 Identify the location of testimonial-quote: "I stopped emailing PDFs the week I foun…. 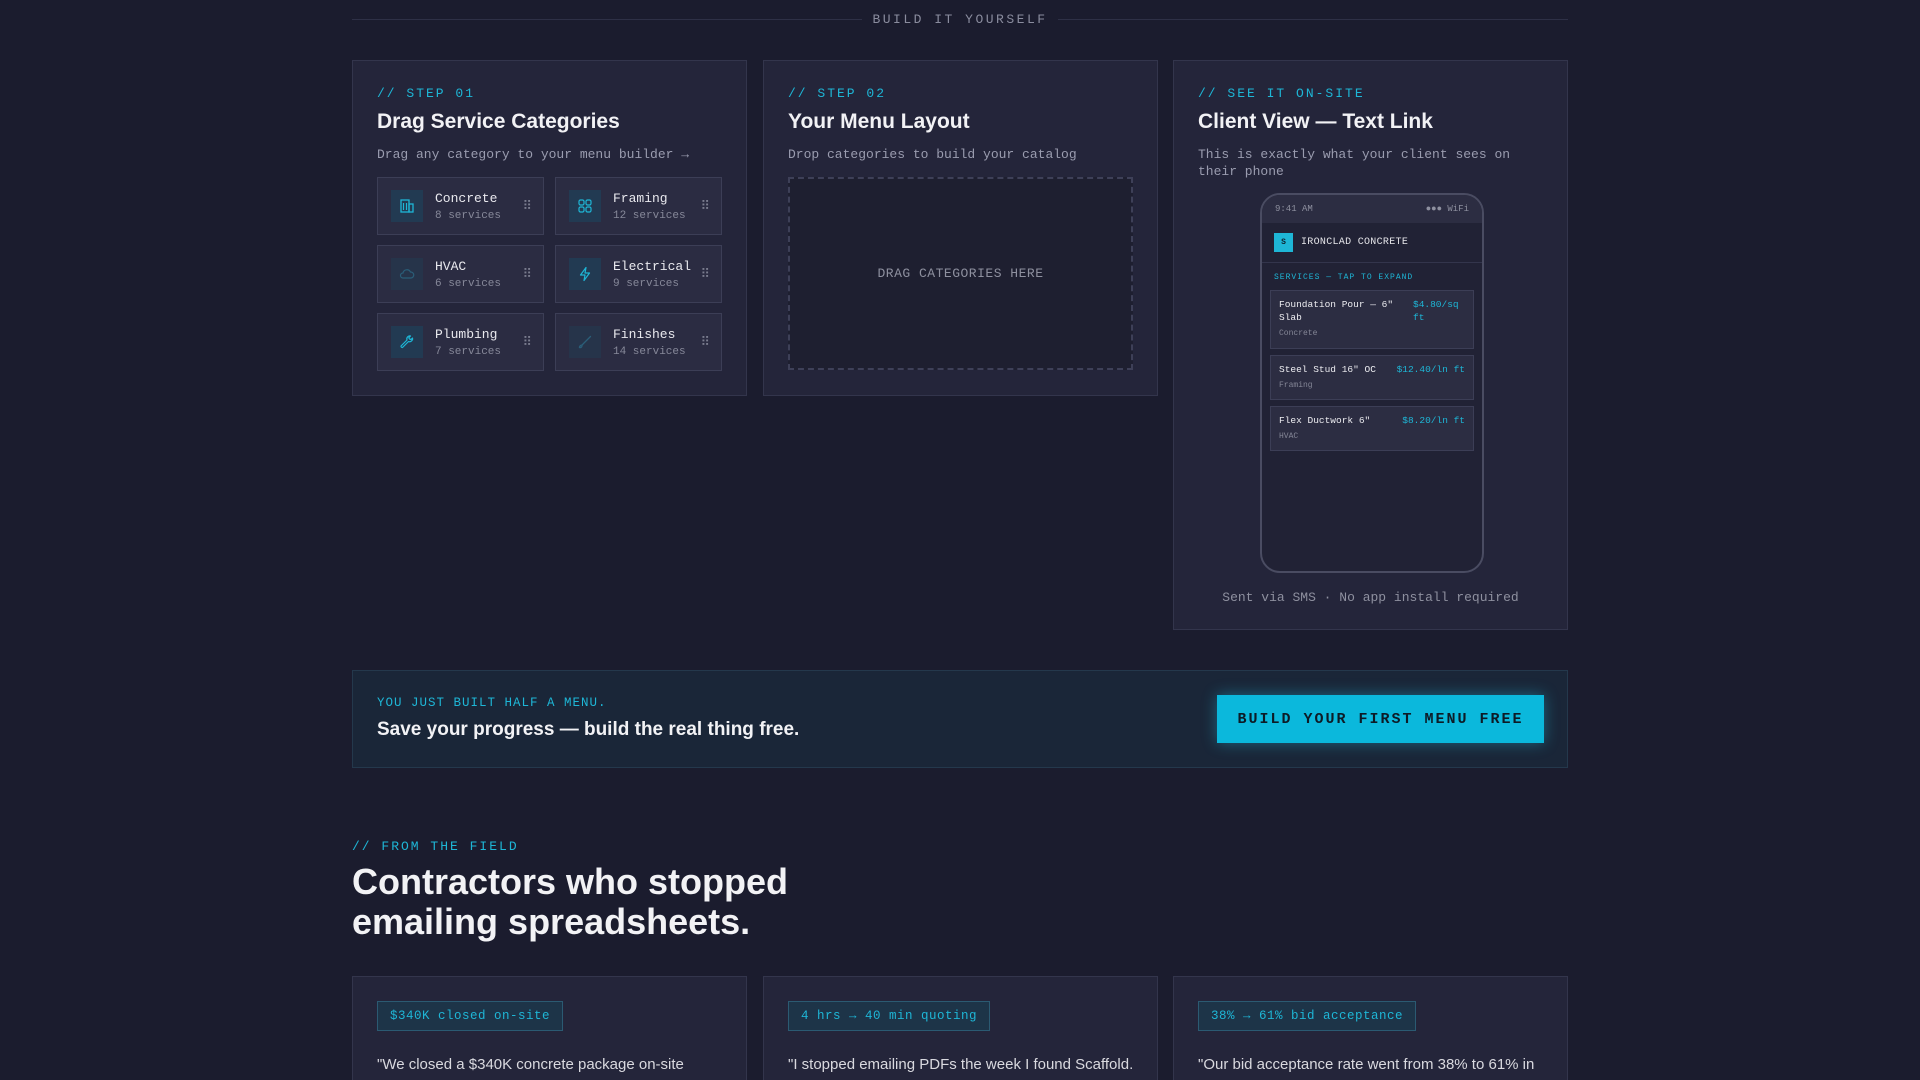
(961, 1068).